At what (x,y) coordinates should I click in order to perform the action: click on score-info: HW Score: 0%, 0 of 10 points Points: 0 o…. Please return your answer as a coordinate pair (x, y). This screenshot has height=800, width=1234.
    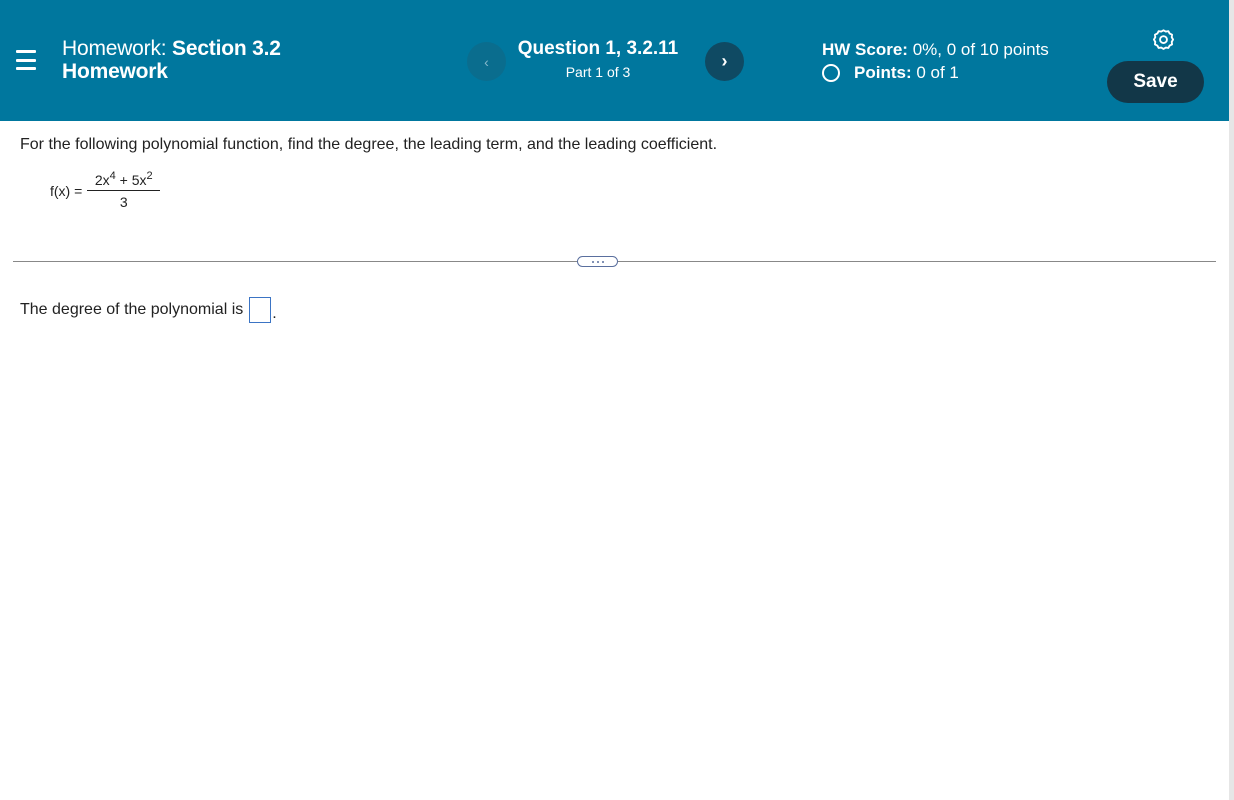
    Looking at the image, I should click on (935, 61).